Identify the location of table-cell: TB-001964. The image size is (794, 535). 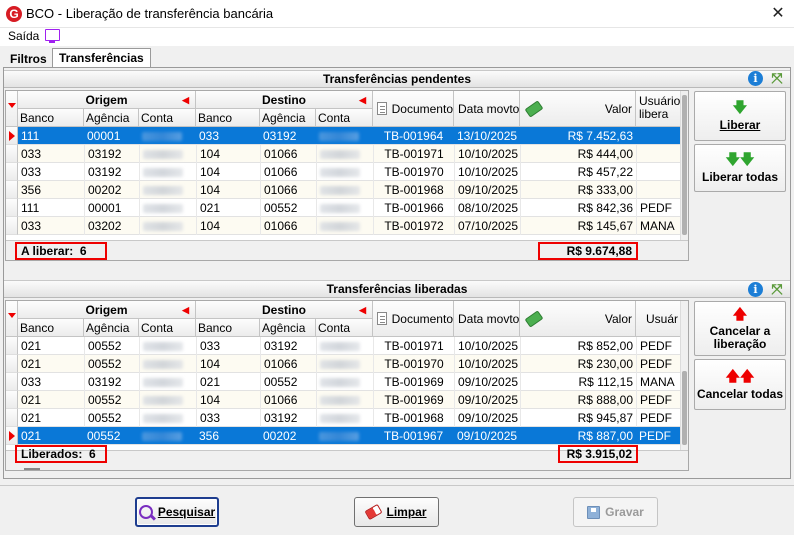
(413, 136).